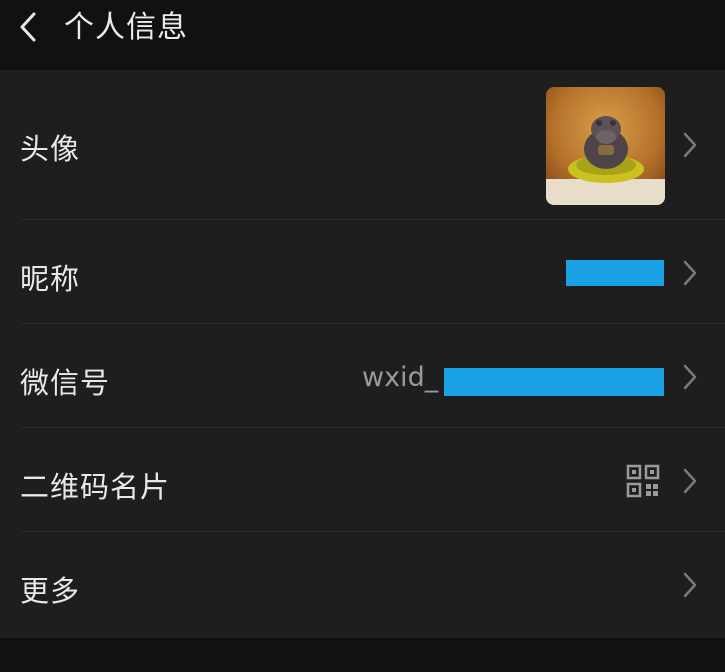 The height and width of the screenshot is (672, 725). I want to click on more-label: 更多, so click(50, 591).